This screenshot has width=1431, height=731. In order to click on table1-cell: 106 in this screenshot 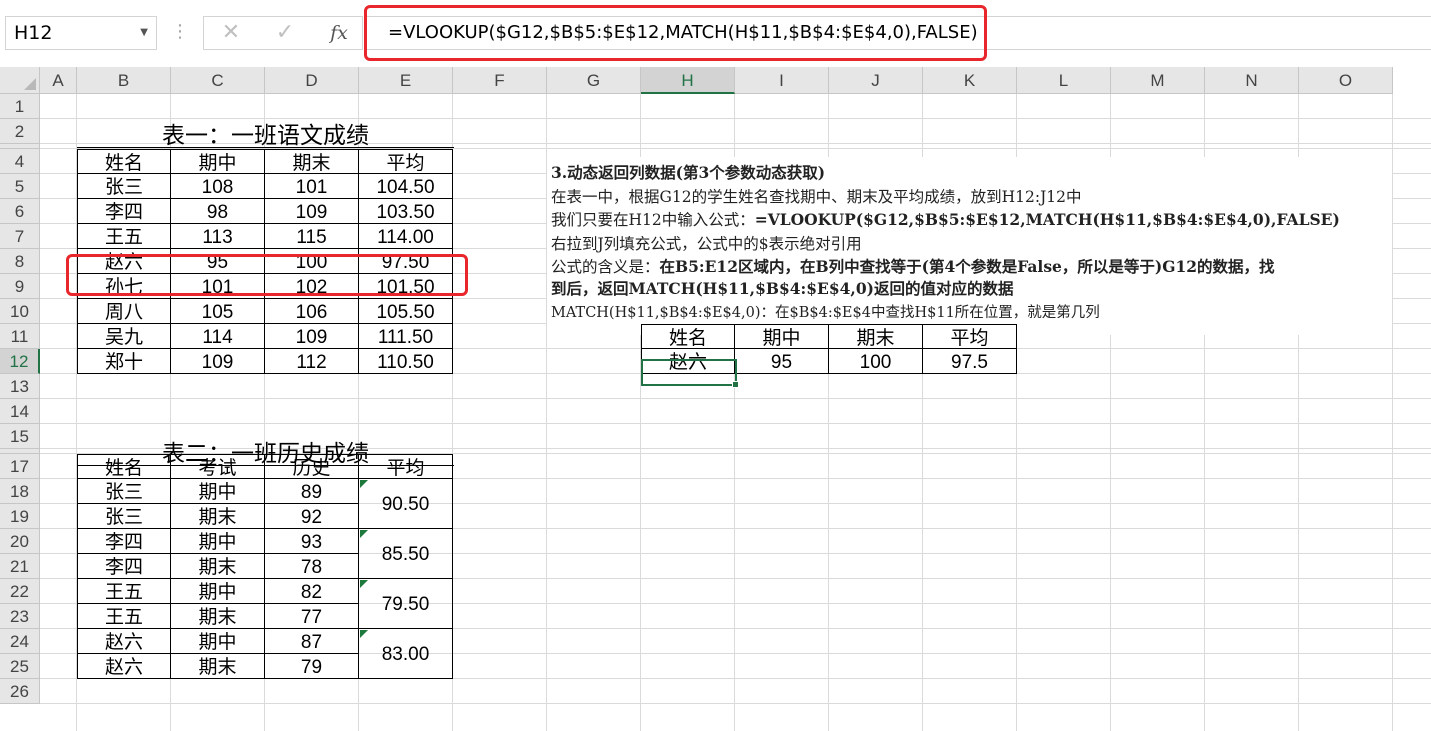, I will do `click(312, 311)`.